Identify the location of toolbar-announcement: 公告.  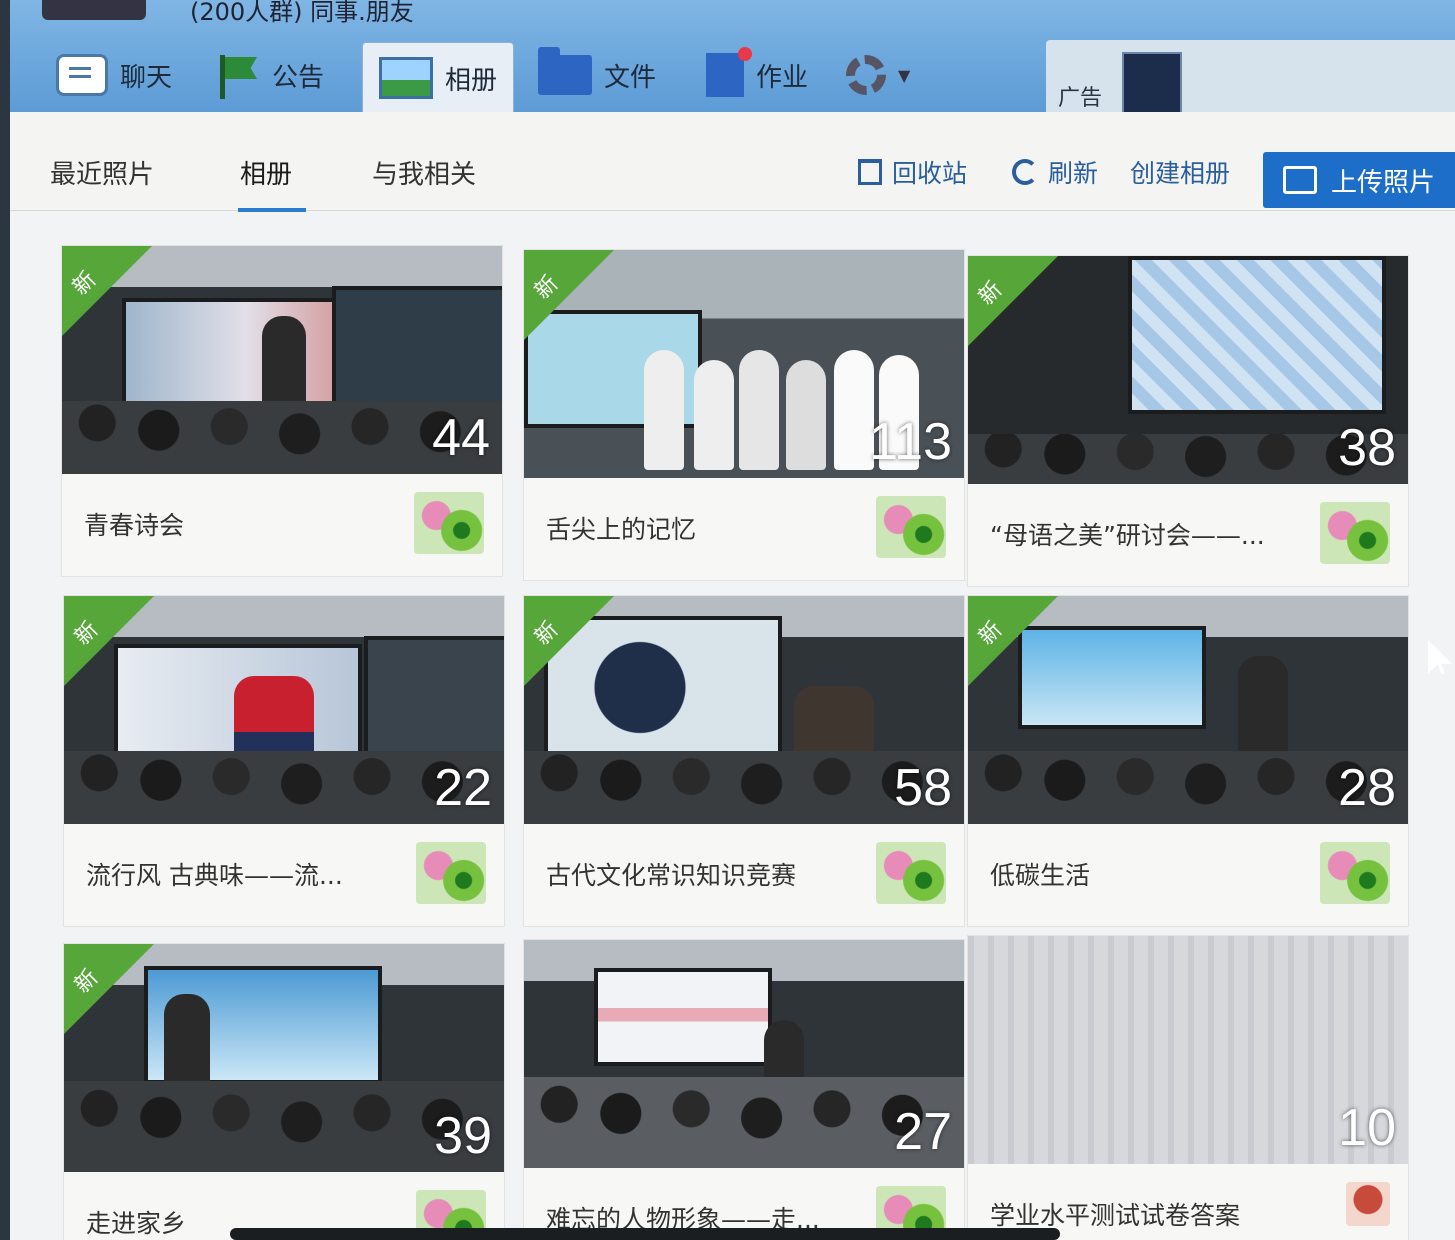
(270, 75).